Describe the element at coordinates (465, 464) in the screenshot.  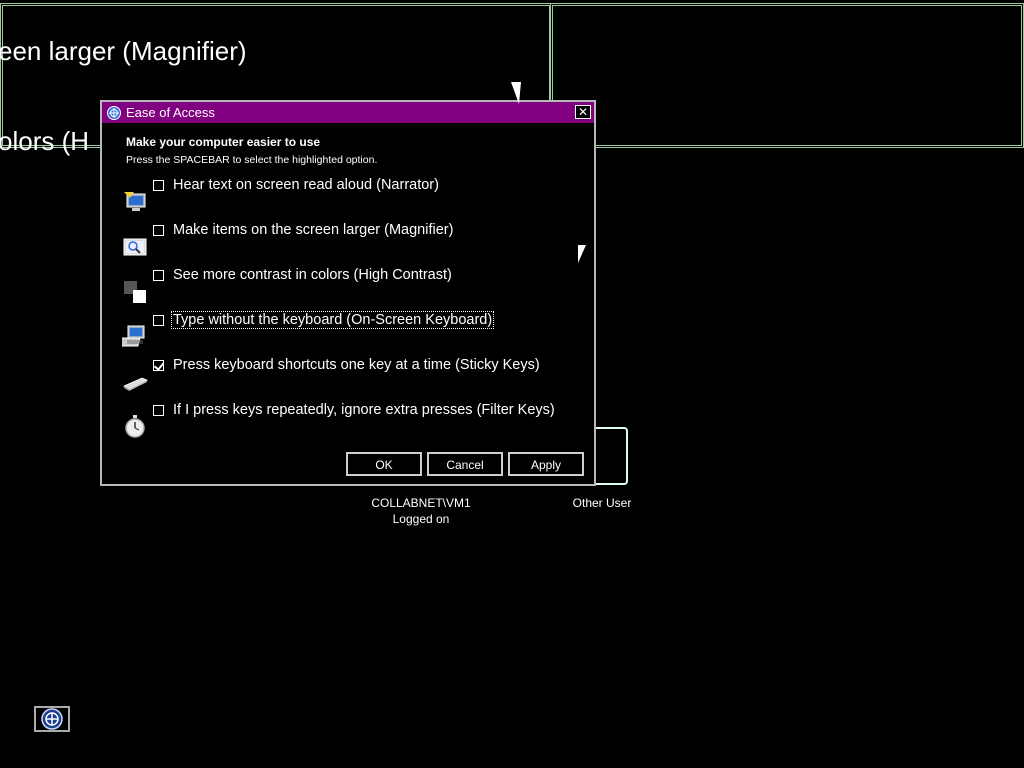
I see `cancel-button: Cancel` at that location.